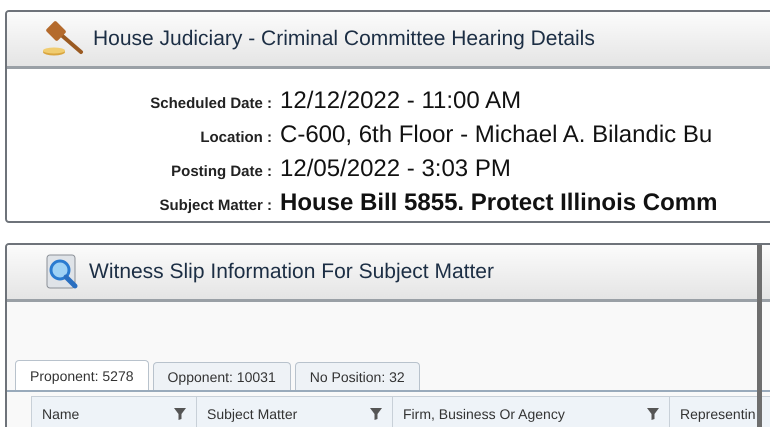  I want to click on gavel-icon, so click(63, 39).